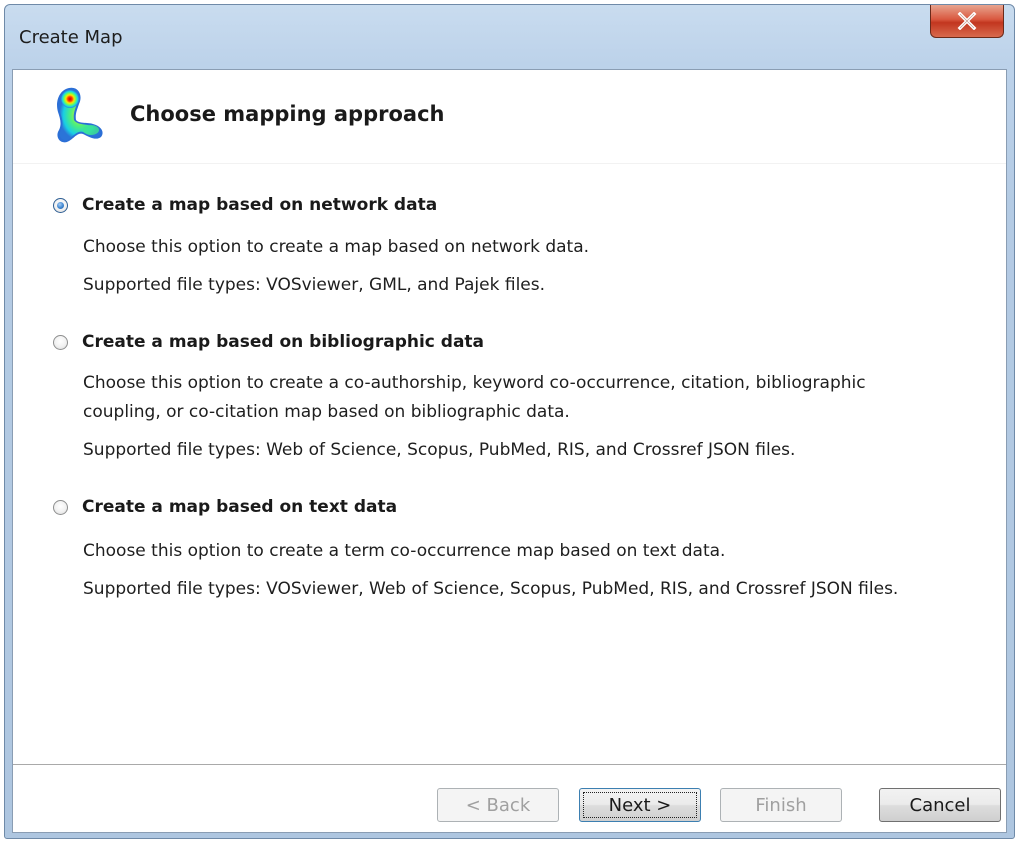 Image resolution: width=1019 pixels, height=843 pixels. What do you see at coordinates (287, 114) in the screenshot?
I see `page-title: Choose mapping approach` at bounding box center [287, 114].